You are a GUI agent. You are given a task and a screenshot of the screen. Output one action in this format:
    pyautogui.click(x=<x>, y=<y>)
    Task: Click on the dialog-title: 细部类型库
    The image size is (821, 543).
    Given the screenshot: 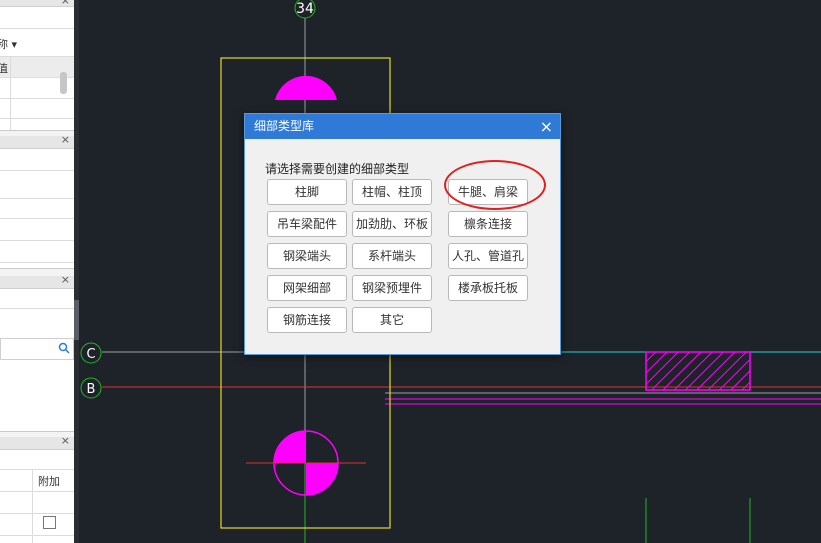 What is the action you would take?
    pyautogui.click(x=284, y=126)
    